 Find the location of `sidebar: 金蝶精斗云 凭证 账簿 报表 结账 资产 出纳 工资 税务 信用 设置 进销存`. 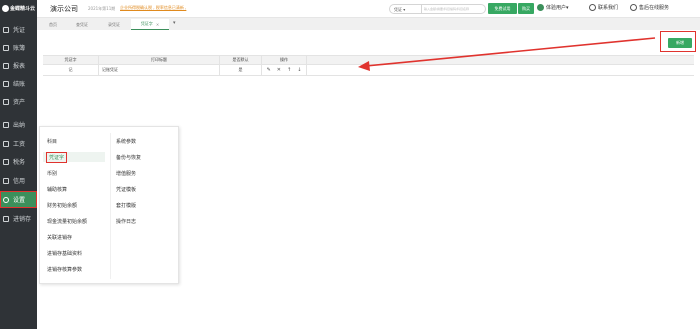

sidebar: 金蝶精斗云 凭证 账簿 报表 结账 资产 出纳 工资 税务 信用 设置 进销存 is located at coordinates (18, 164).